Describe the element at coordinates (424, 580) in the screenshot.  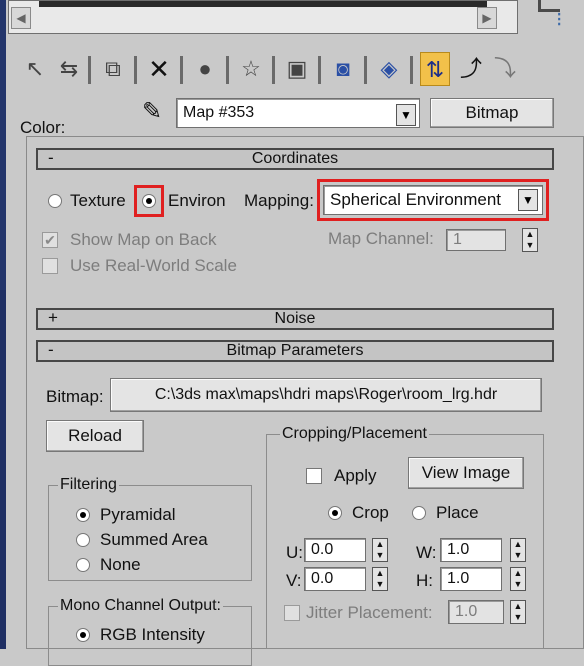
I see `h-label: H:` at that location.